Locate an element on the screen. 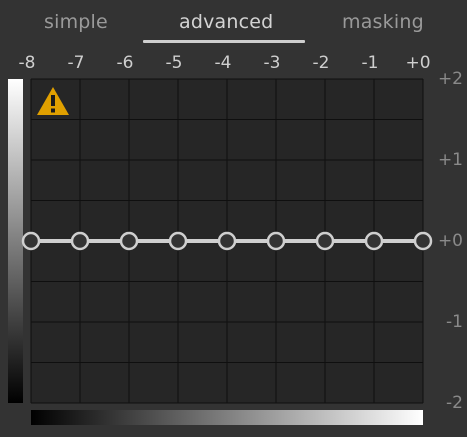 The width and height of the screenshot is (467, 437). level-label: +0 is located at coordinates (450, 241).